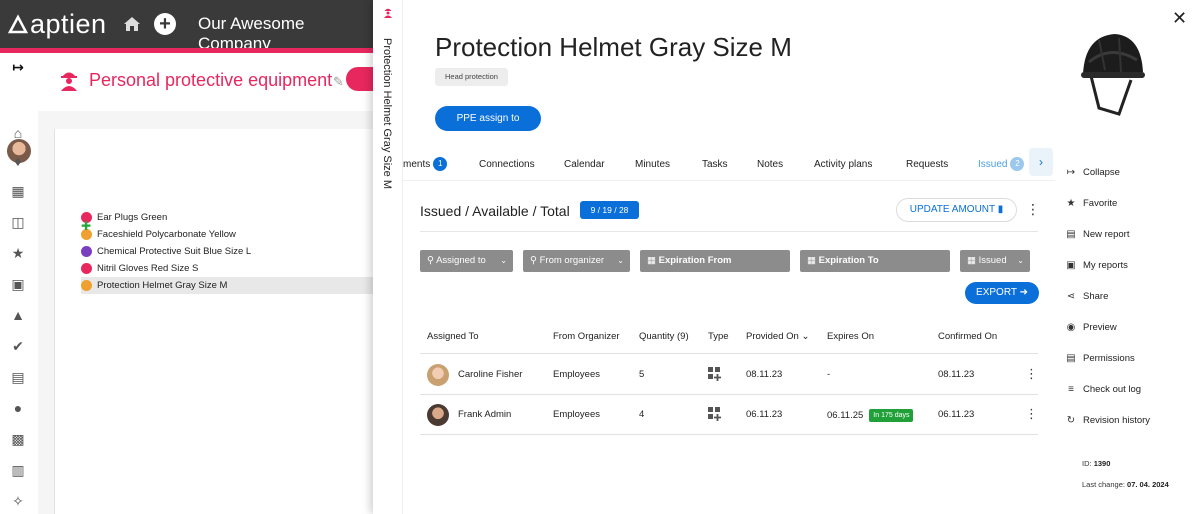 The image size is (1200, 514). What do you see at coordinates (453, 336) in the screenshot?
I see `column-header: Assigned To` at bounding box center [453, 336].